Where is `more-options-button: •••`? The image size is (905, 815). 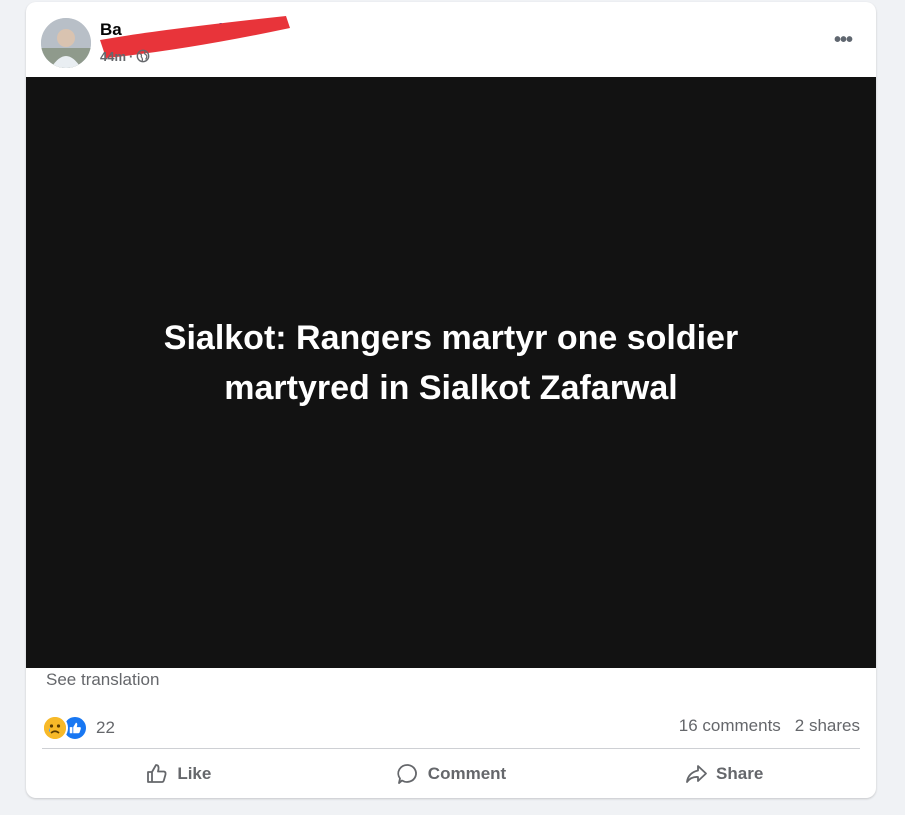
more-options-button: ••• is located at coordinates (843, 40).